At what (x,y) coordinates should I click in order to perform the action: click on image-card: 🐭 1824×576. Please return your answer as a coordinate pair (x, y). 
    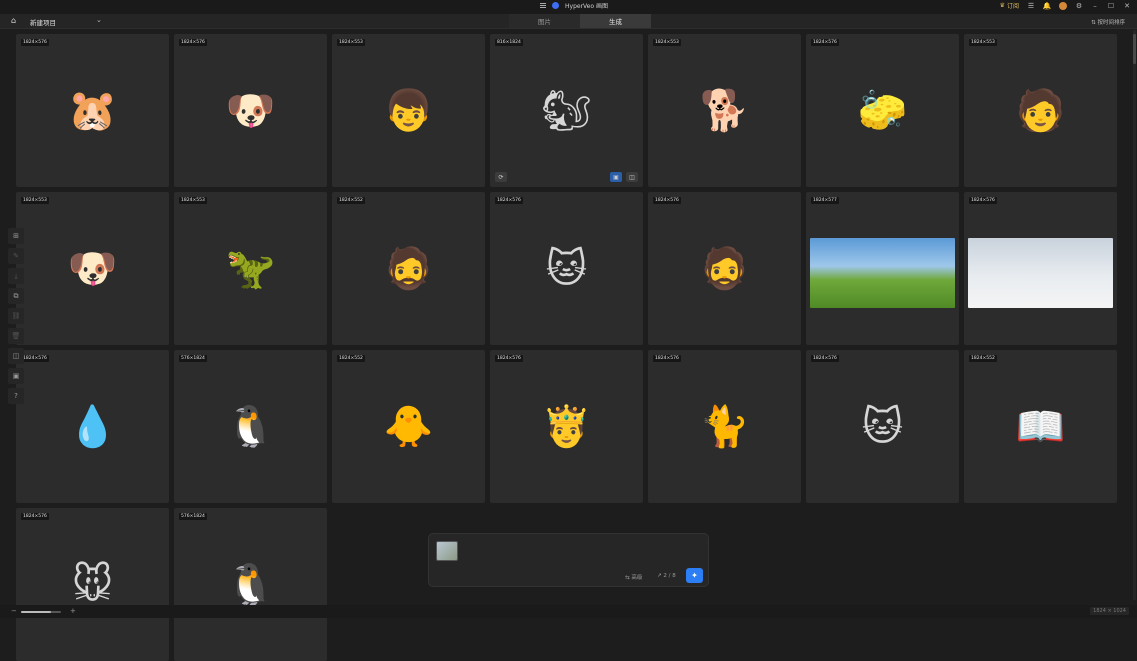
    Looking at the image, I should click on (92, 584).